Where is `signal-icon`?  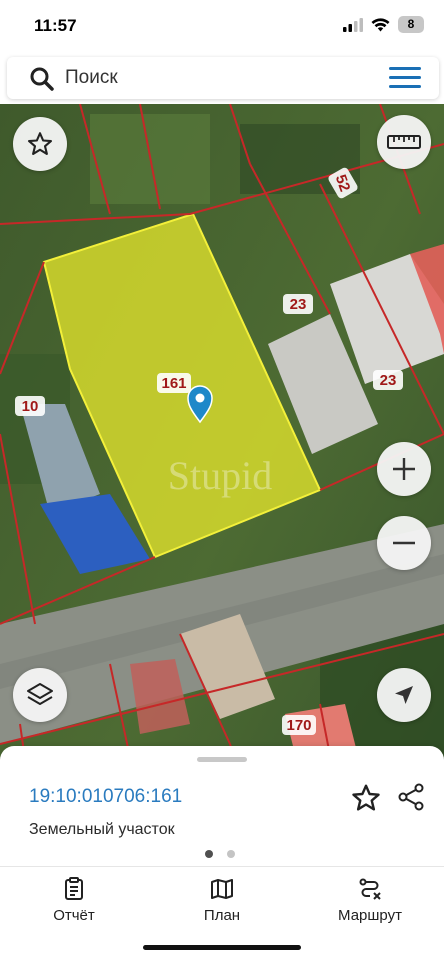
signal-icon is located at coordinates (353, 24).